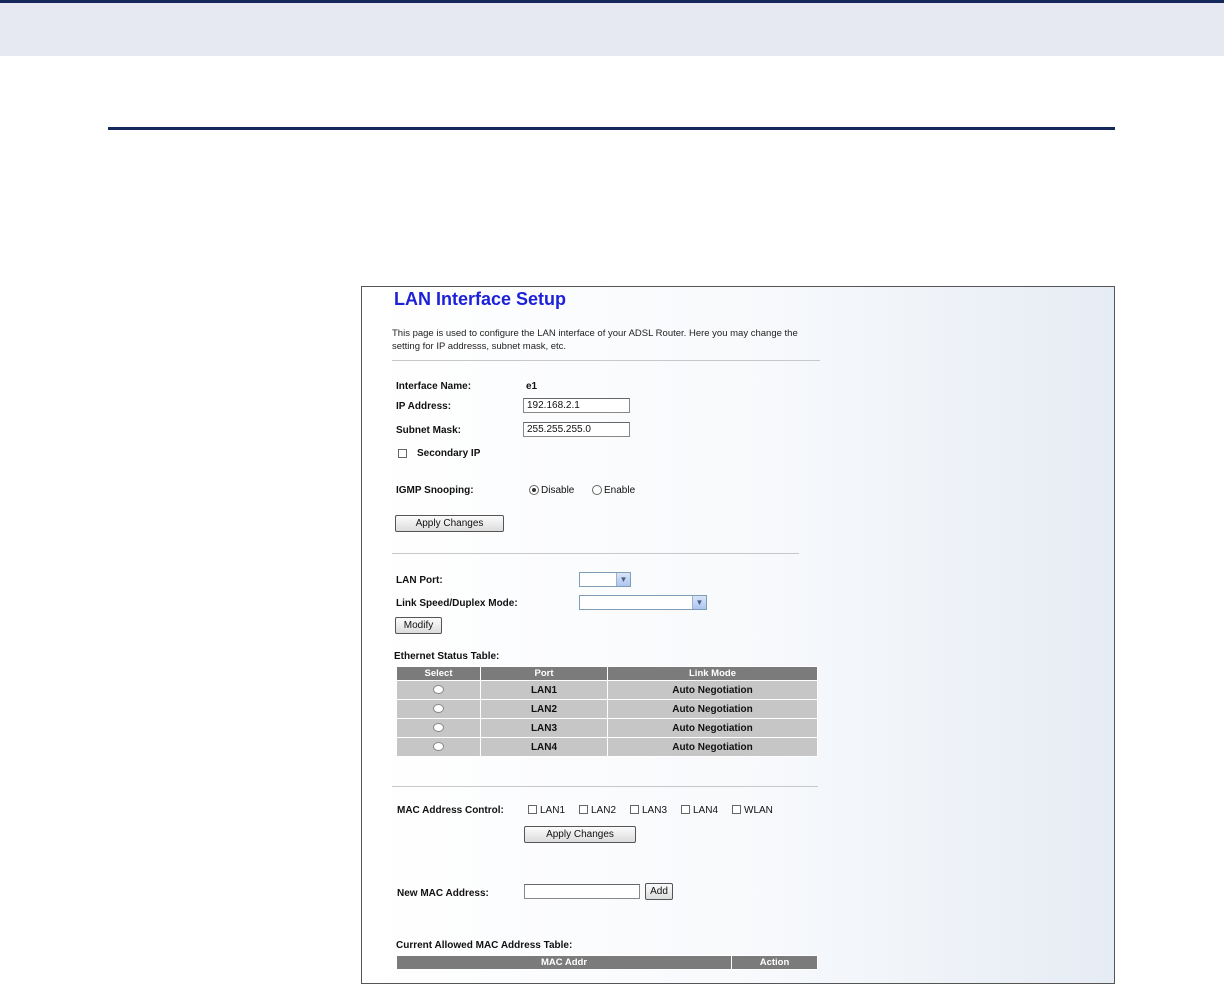  I want to click on page-header-band, so click(612, 28).